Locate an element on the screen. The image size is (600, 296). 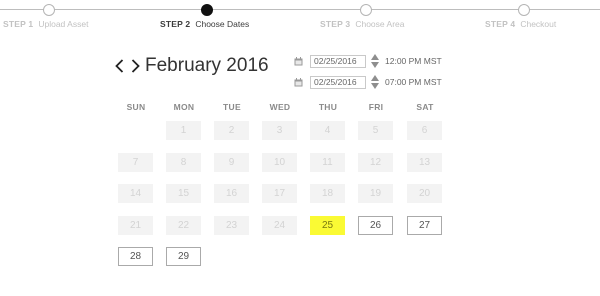
day-cell-28: 28 is located at coordinates (135, 256).